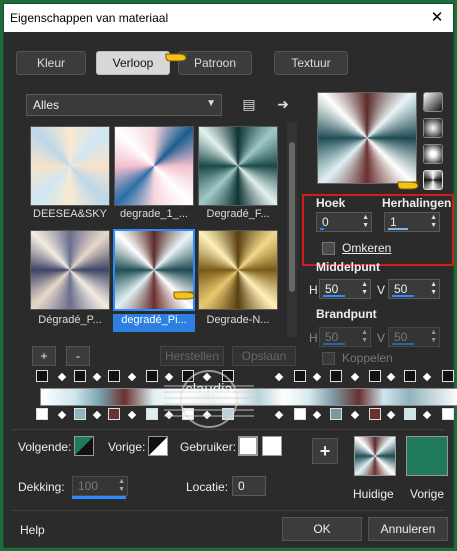 This screenshot has width=457, height=551. Describe the element at coordinates (427, 456) in the screenshot. I see `previous-swatch` at that location.